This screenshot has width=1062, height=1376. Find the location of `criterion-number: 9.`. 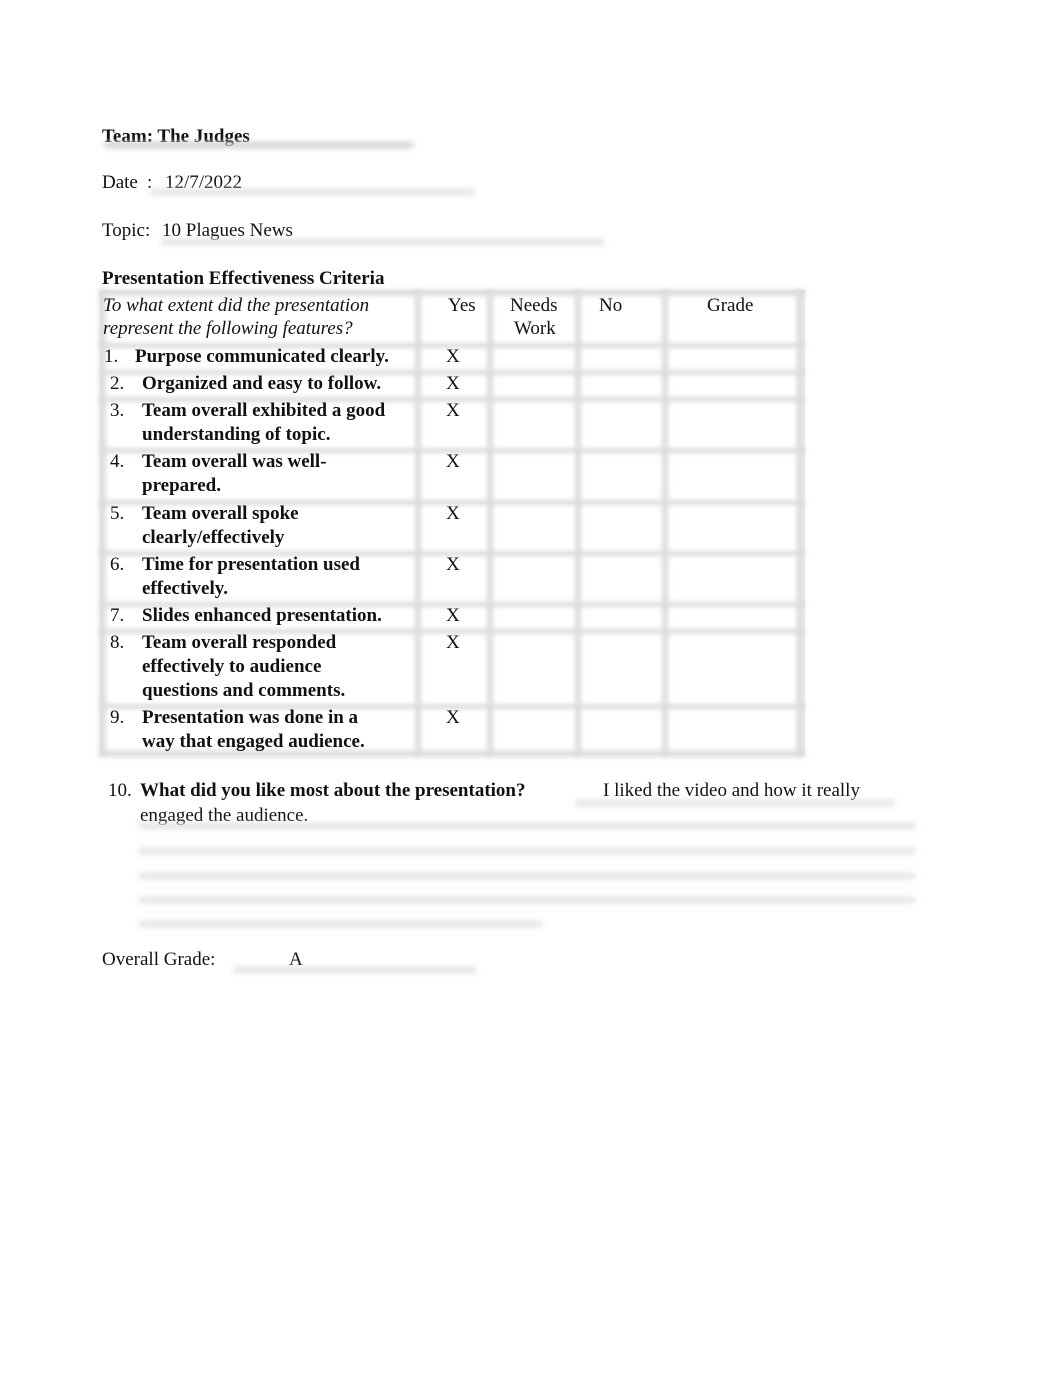

criterion-number: 9. is located at coordinates (117, 717).